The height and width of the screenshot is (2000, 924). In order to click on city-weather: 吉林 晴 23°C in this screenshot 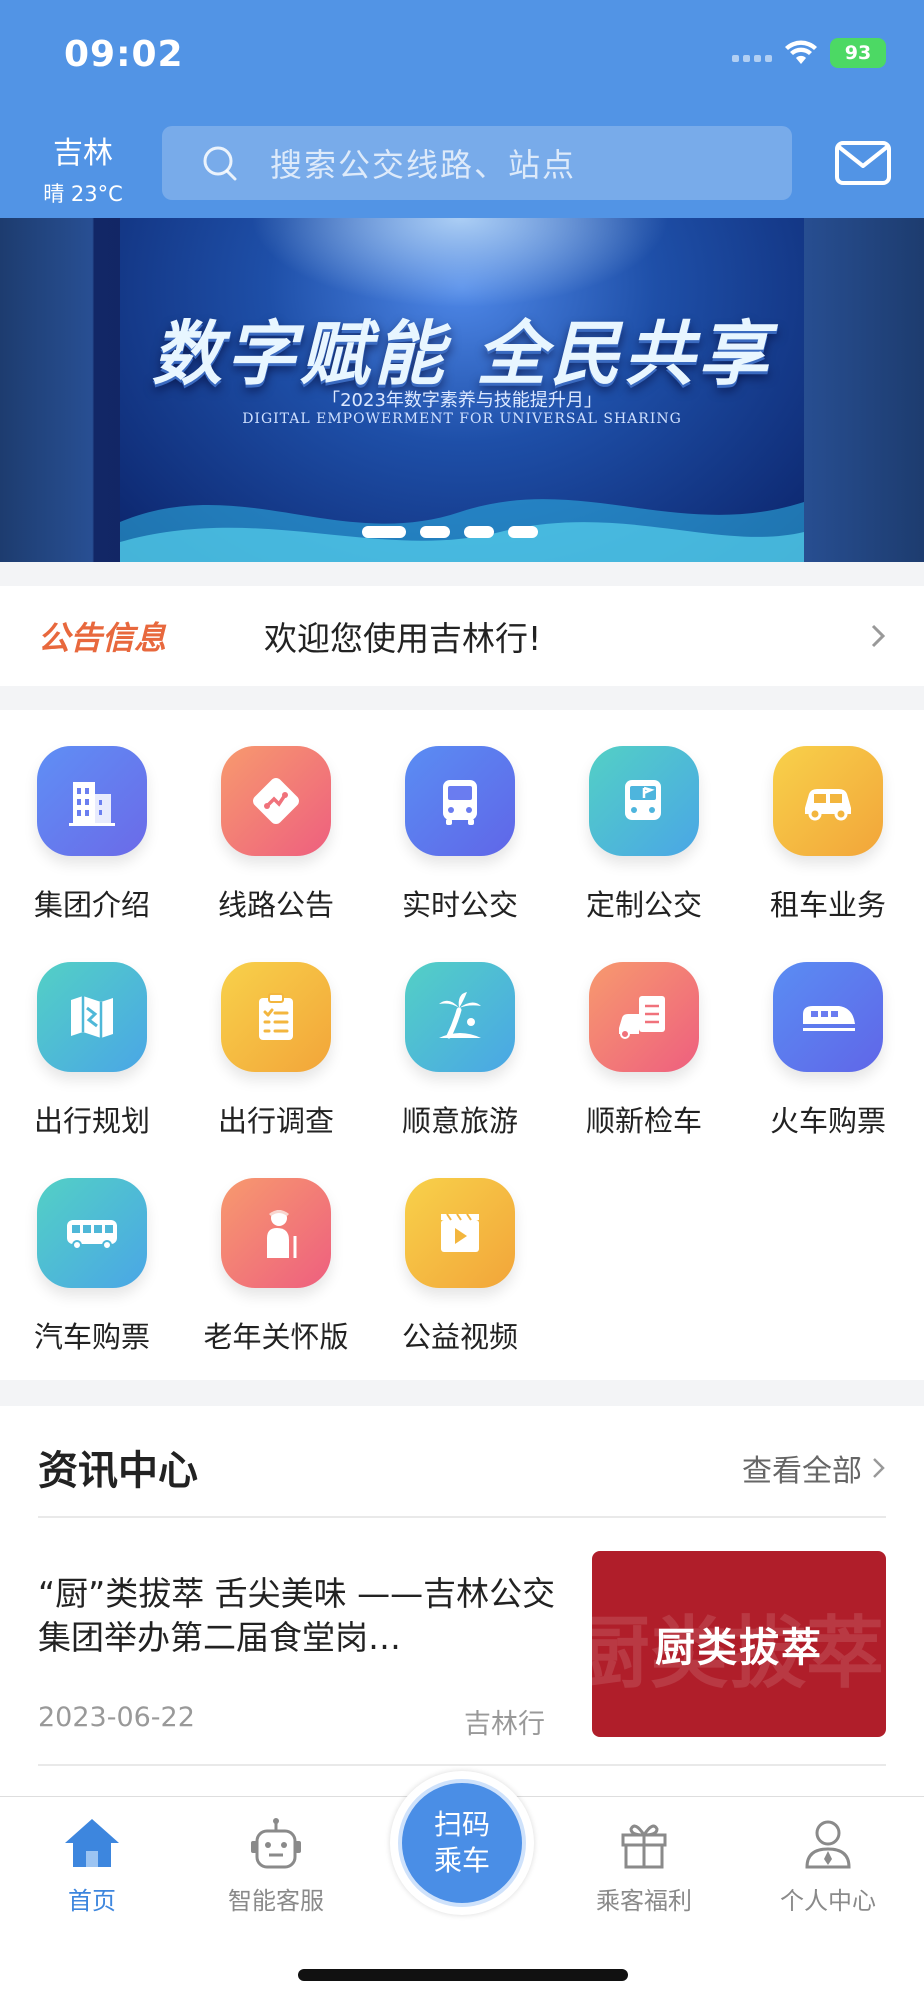, I will do `click(83, 168)`.